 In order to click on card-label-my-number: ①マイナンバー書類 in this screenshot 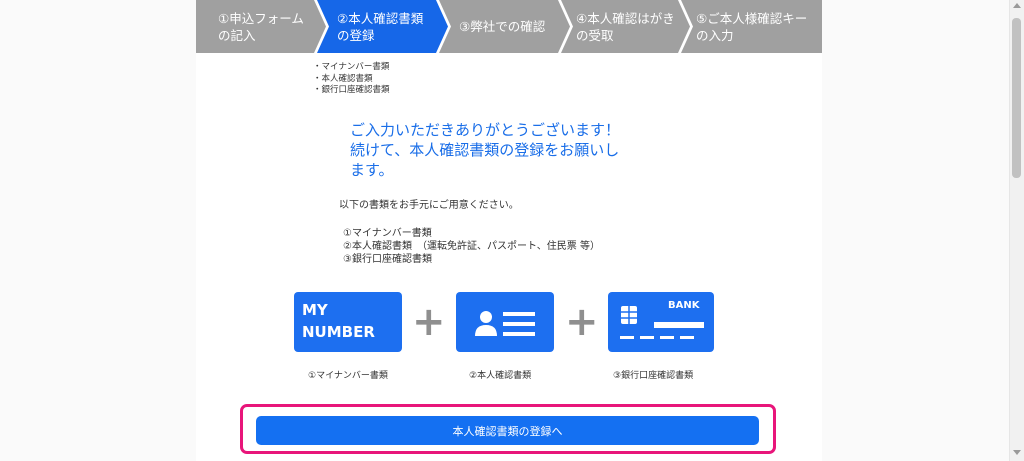, I will do `click(348, 376)`.